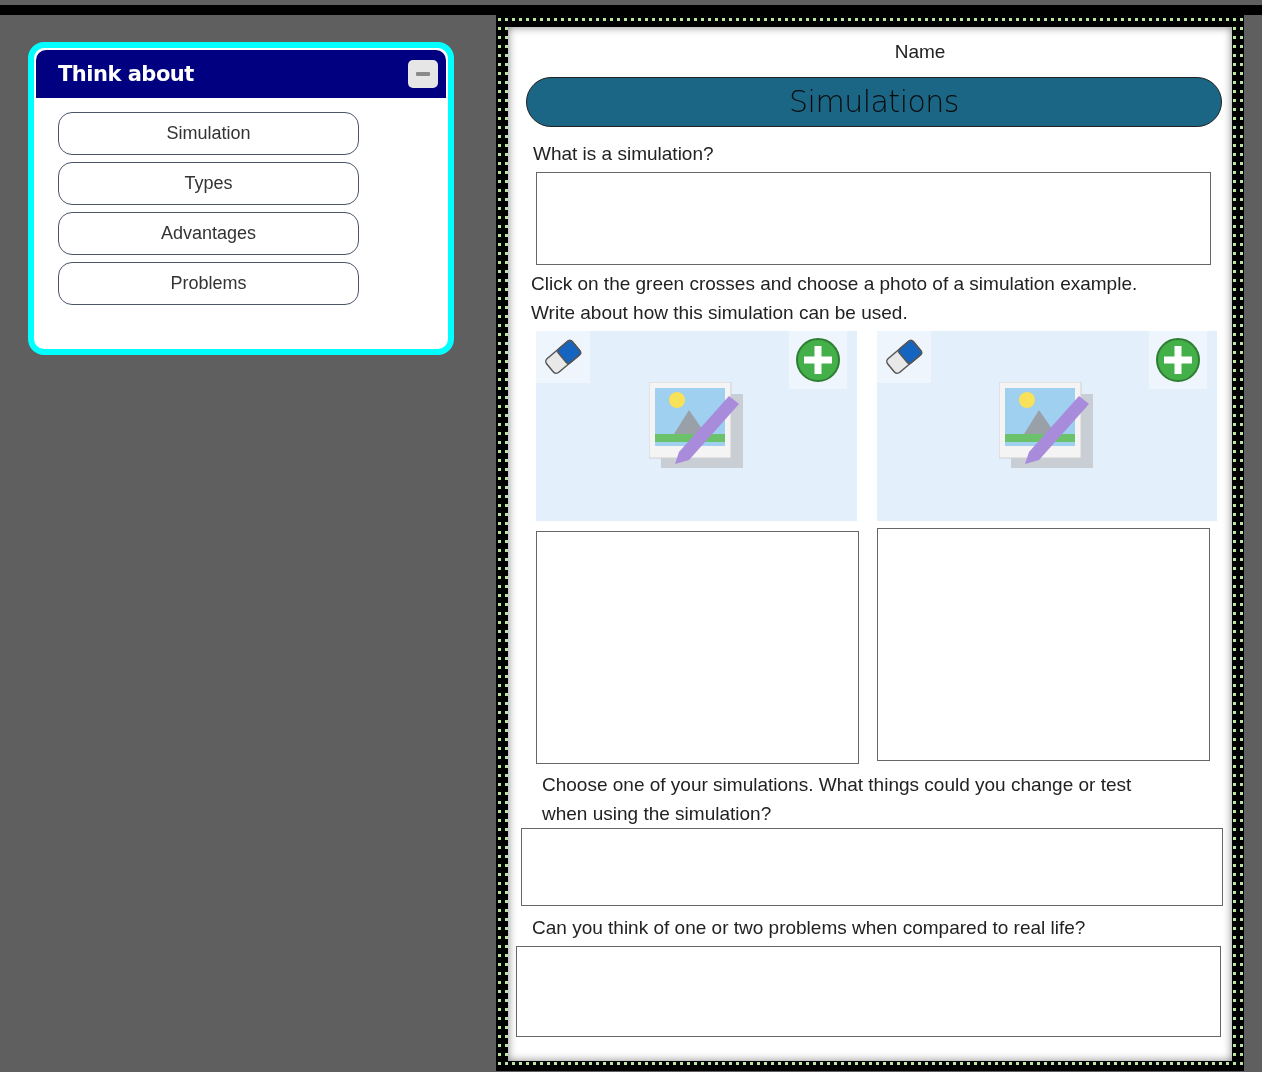  I want to click on question-text: What is a simulation?, so click(624, 154).